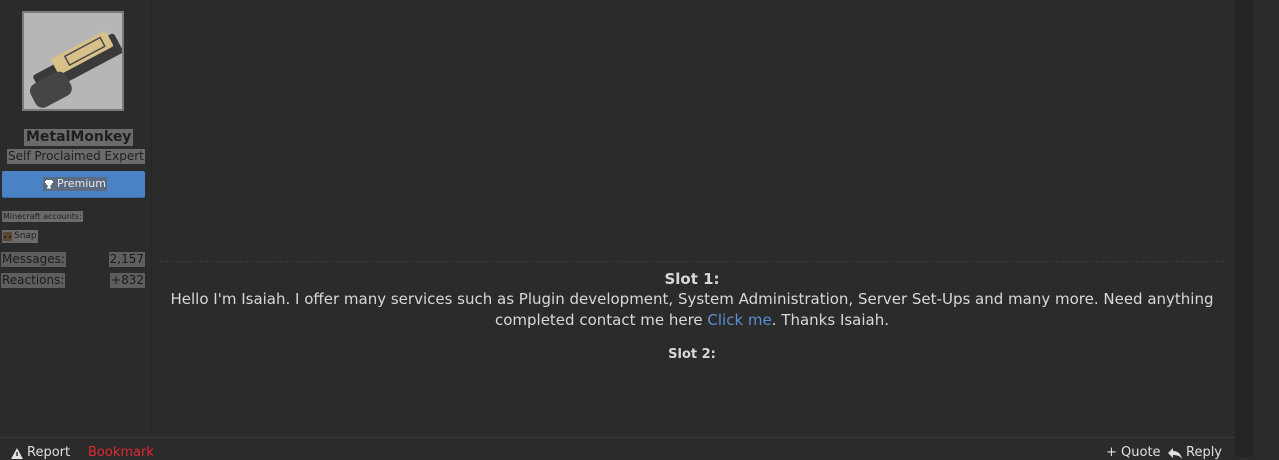 This screenshot has height=460, width=1279. Describe the element at coordinates (1266, 228) in the screenshot. I see `page-margin` at that location.